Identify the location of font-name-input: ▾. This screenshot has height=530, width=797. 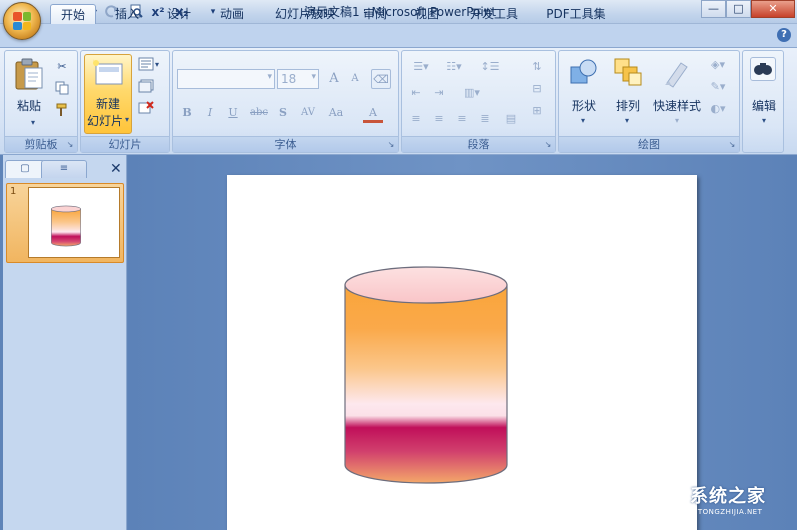
(226, 79).